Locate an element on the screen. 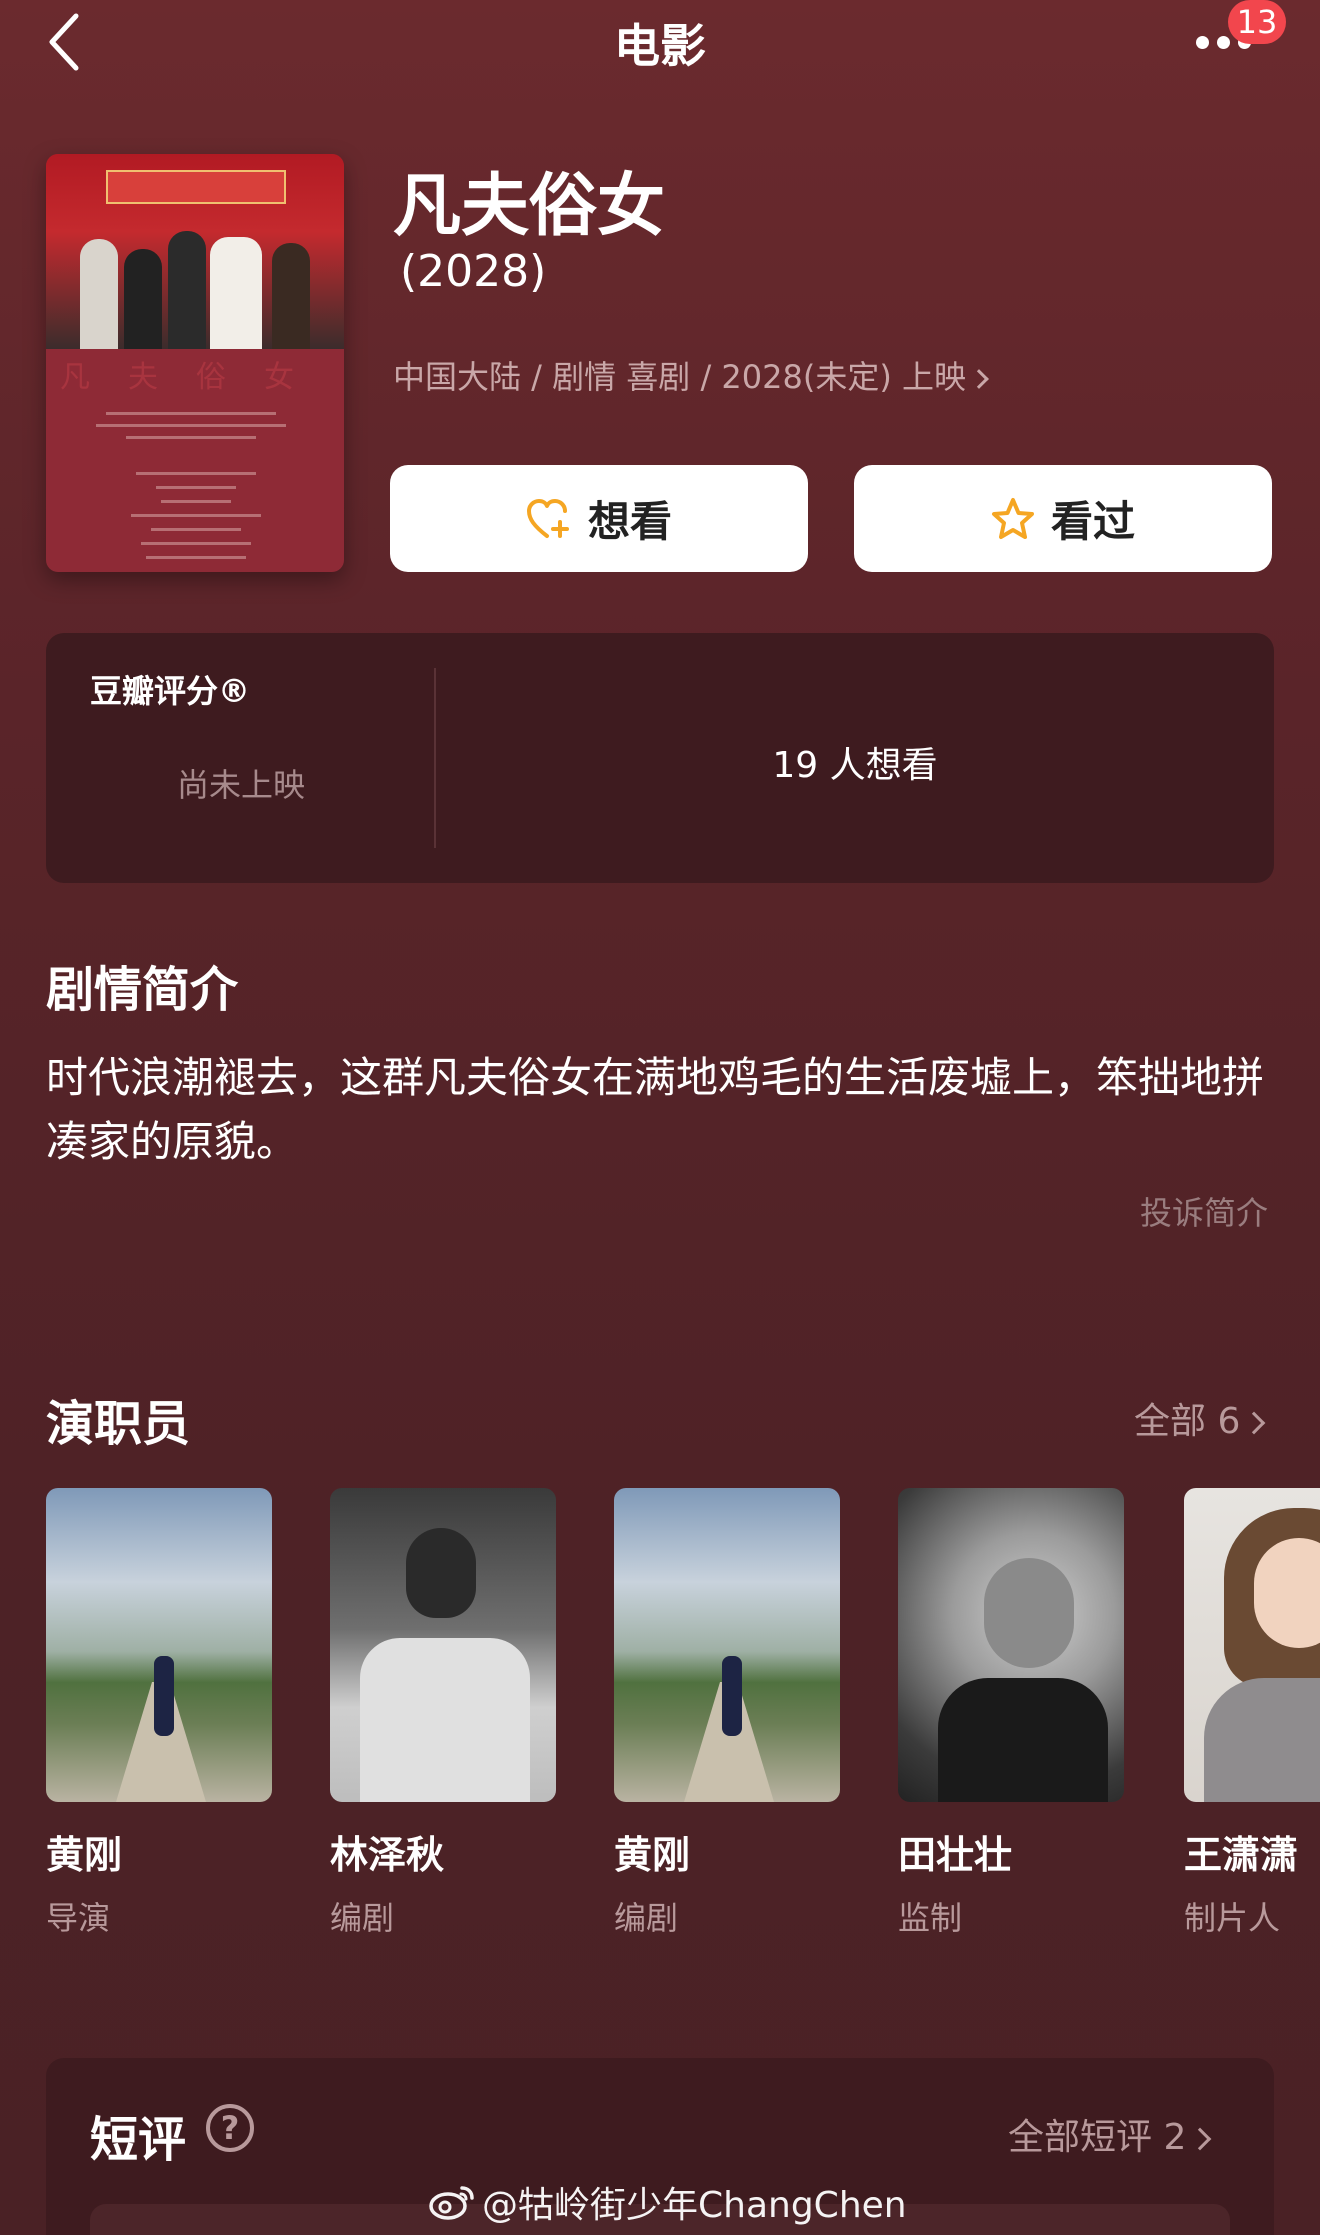 The height and width of the screenshot is (2235, 1320). rating-status: 尚未上映 is located at coordinates (240, 785).